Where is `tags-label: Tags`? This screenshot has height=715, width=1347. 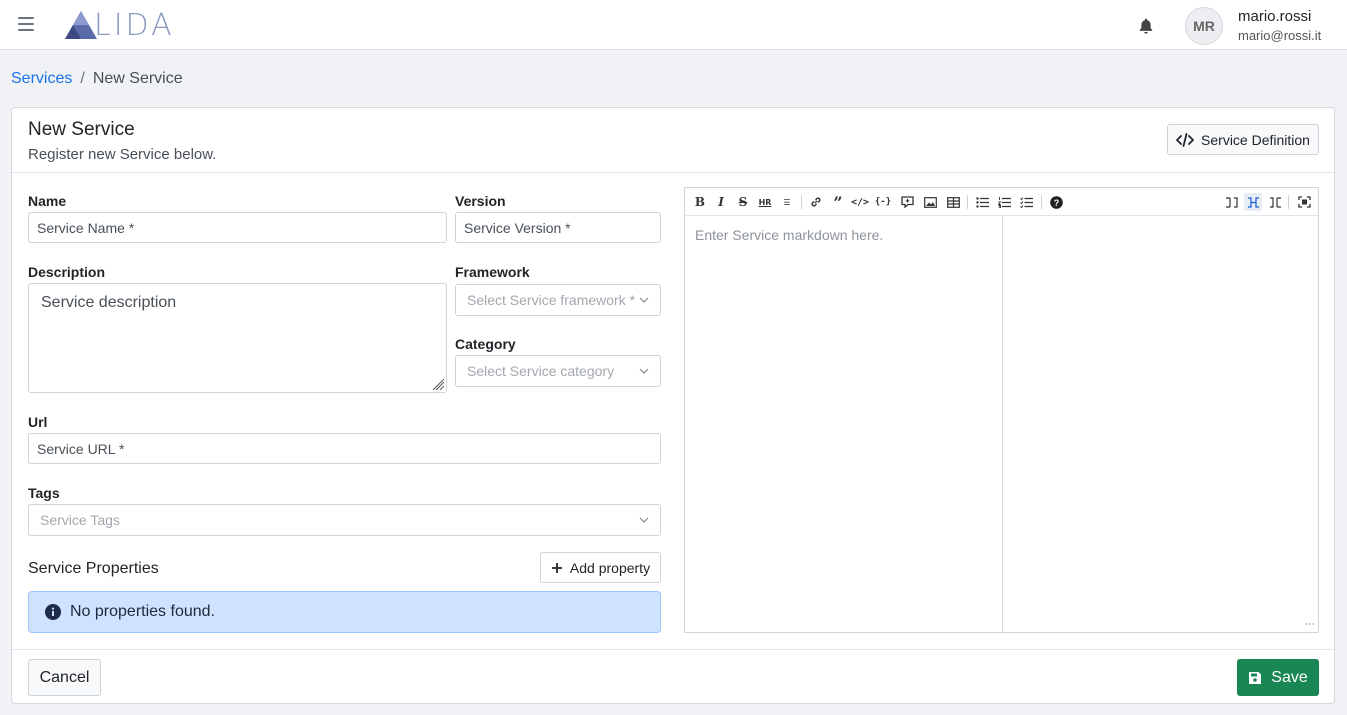
tags-label: Tags is located at coordinates (44, 493).